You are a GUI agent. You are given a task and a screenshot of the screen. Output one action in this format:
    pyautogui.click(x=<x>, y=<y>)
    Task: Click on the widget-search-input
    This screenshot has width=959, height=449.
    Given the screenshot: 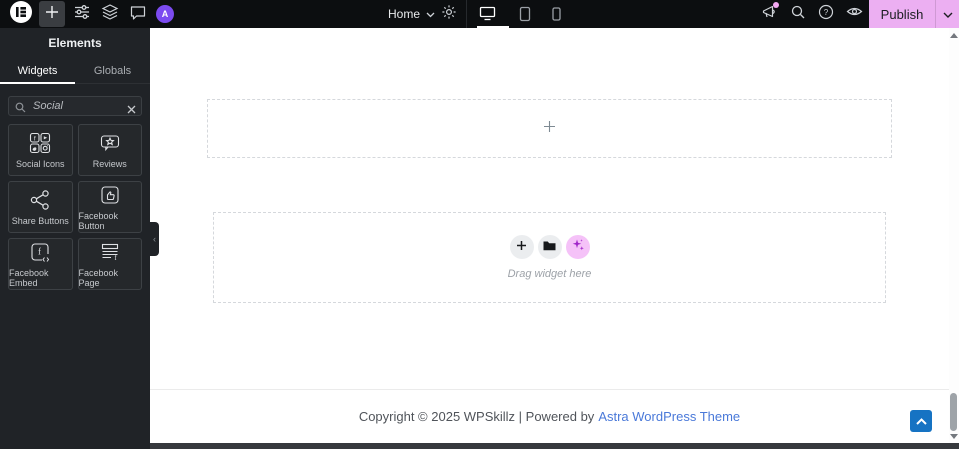 What is the action you would take?
    pyautogui.click(x=75, y=106)
    